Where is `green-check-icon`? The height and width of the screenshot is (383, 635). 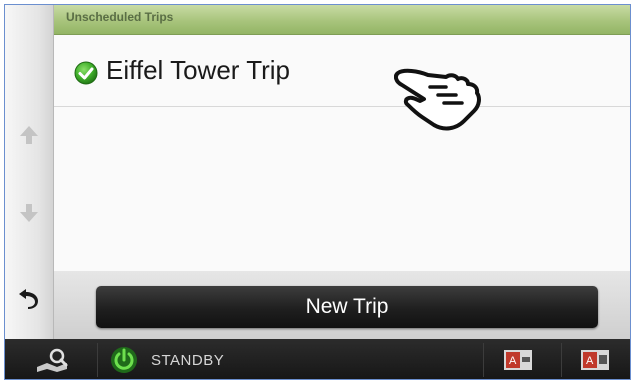
green-check-icon is located at coordinates (86, 73).